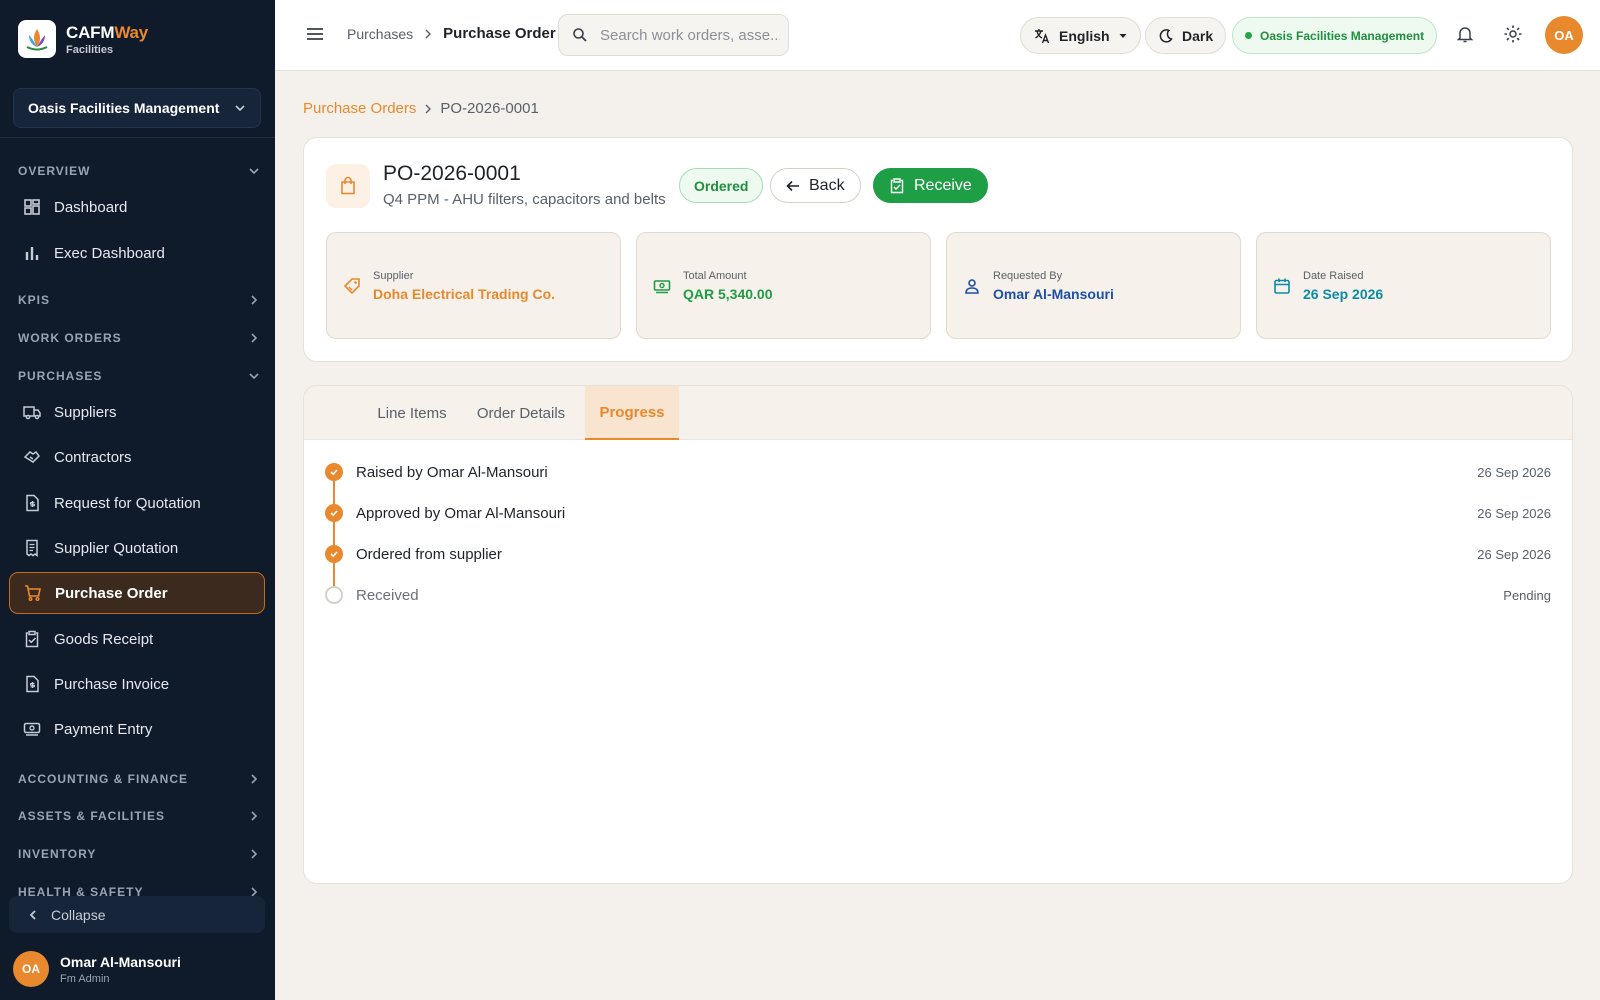  What do you see at coordinates (334, 532) in the screenshot?
I see `timeline-line` at bounding box center [334, 532].